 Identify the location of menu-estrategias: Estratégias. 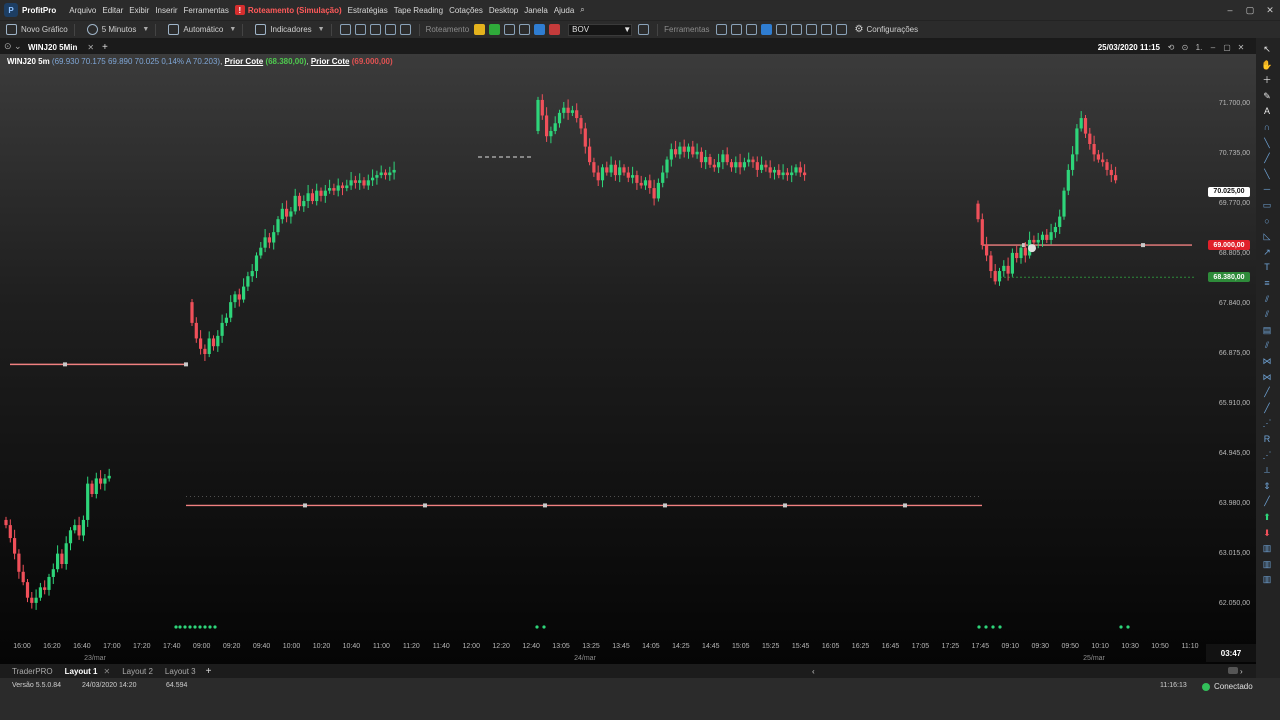
(368, 10).